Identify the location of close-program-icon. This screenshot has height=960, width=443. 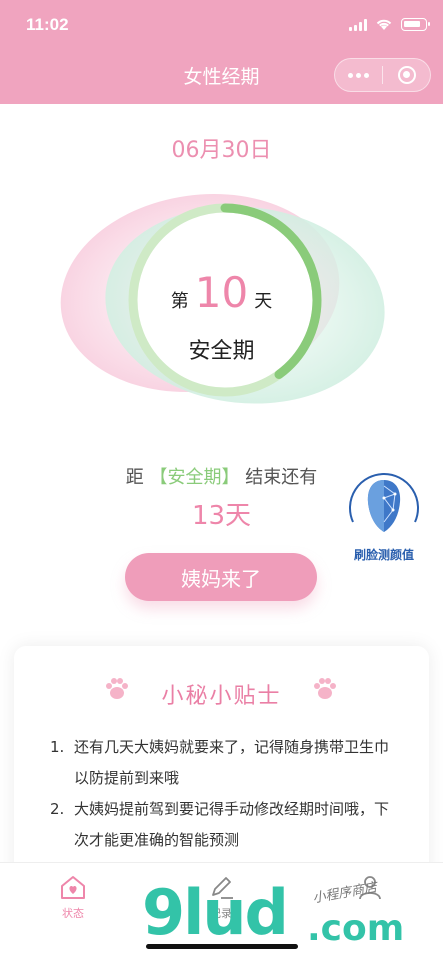
(406, 75).